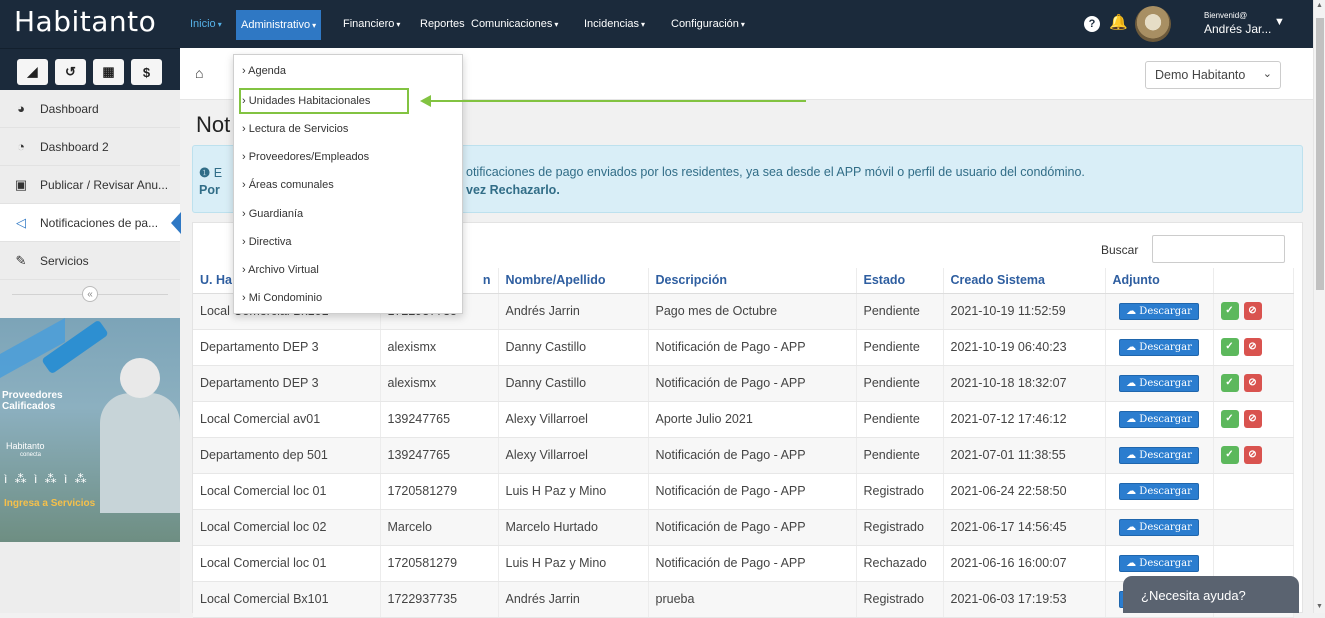 The image size is (1325, 618). Describe the element at coordinates (279, 25) in the screenshot. I see `menu-administrativo: Administrativo ▾` at that location.